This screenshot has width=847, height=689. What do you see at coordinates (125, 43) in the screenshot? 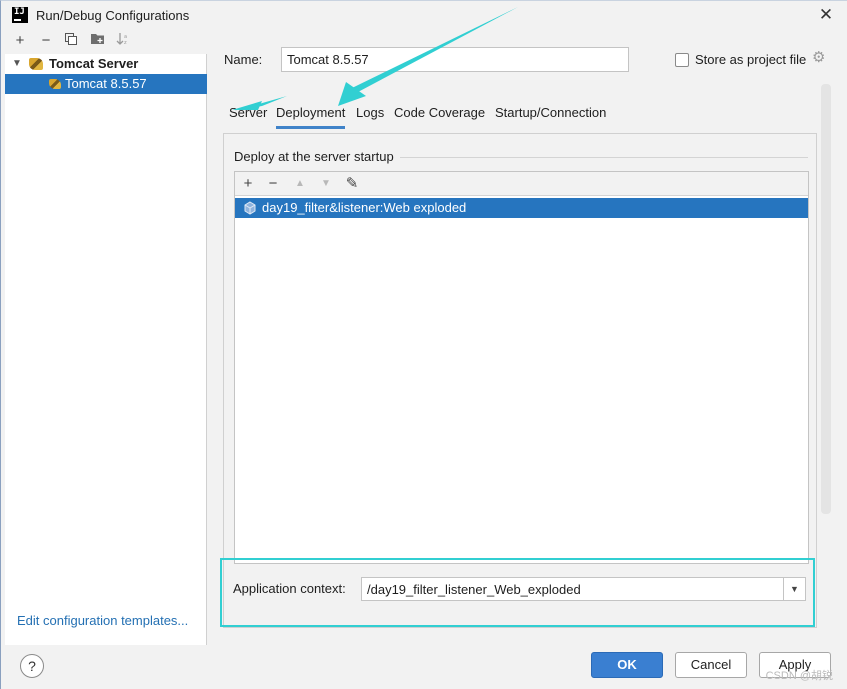
I see `svg-text: z` at bounding box center [125, 43].